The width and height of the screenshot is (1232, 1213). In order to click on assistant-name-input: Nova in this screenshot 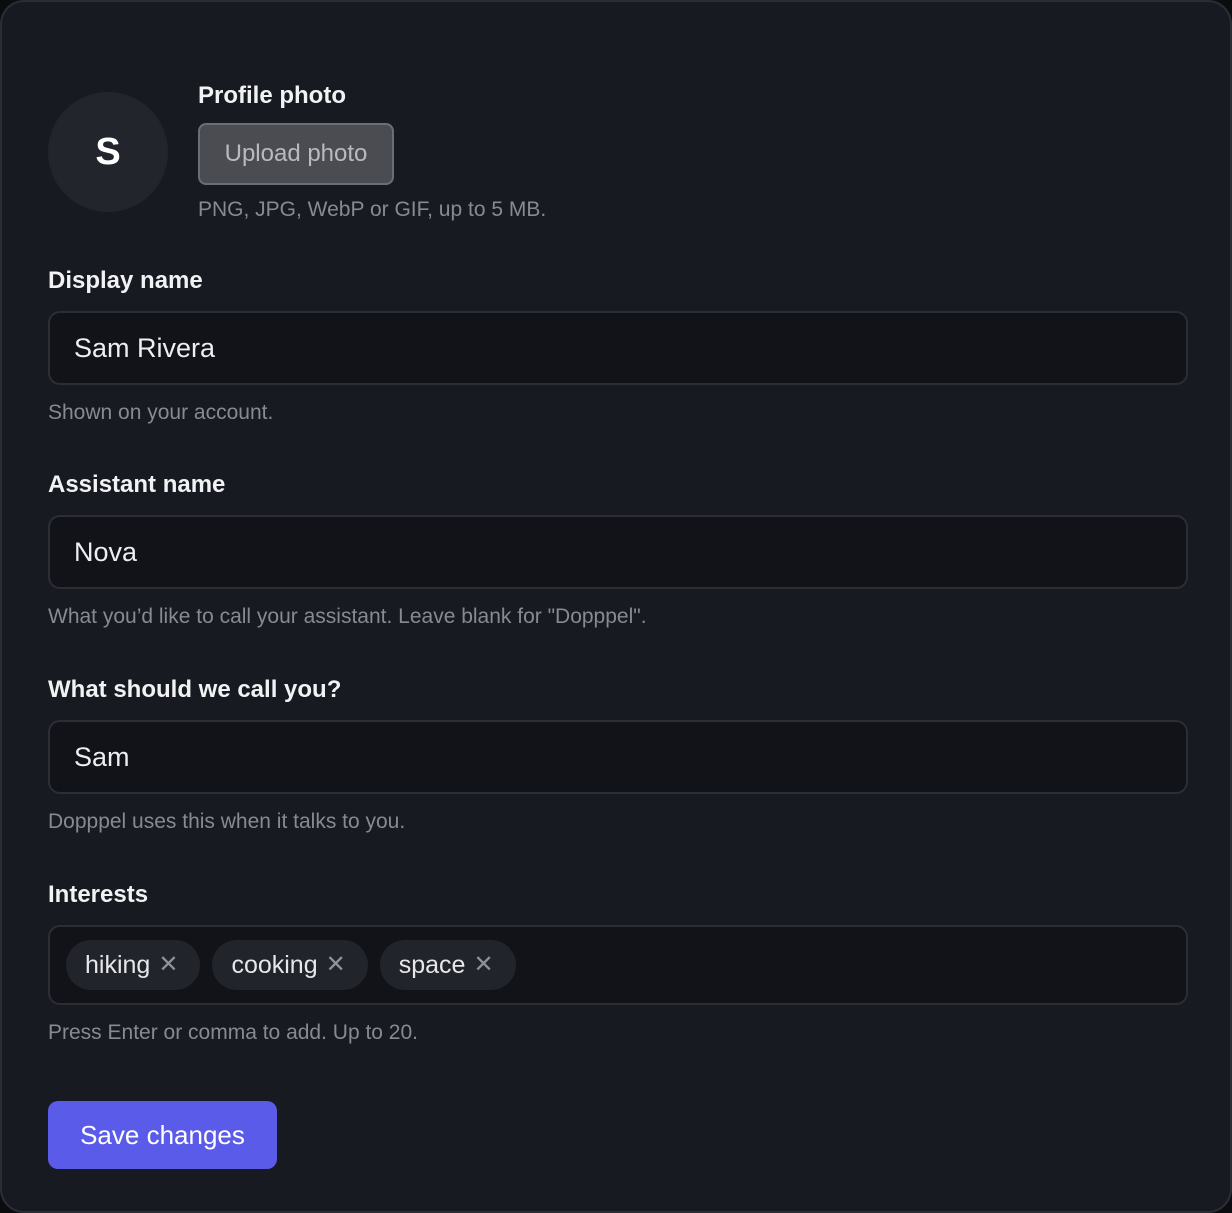, I will do `click(618, 552)`.